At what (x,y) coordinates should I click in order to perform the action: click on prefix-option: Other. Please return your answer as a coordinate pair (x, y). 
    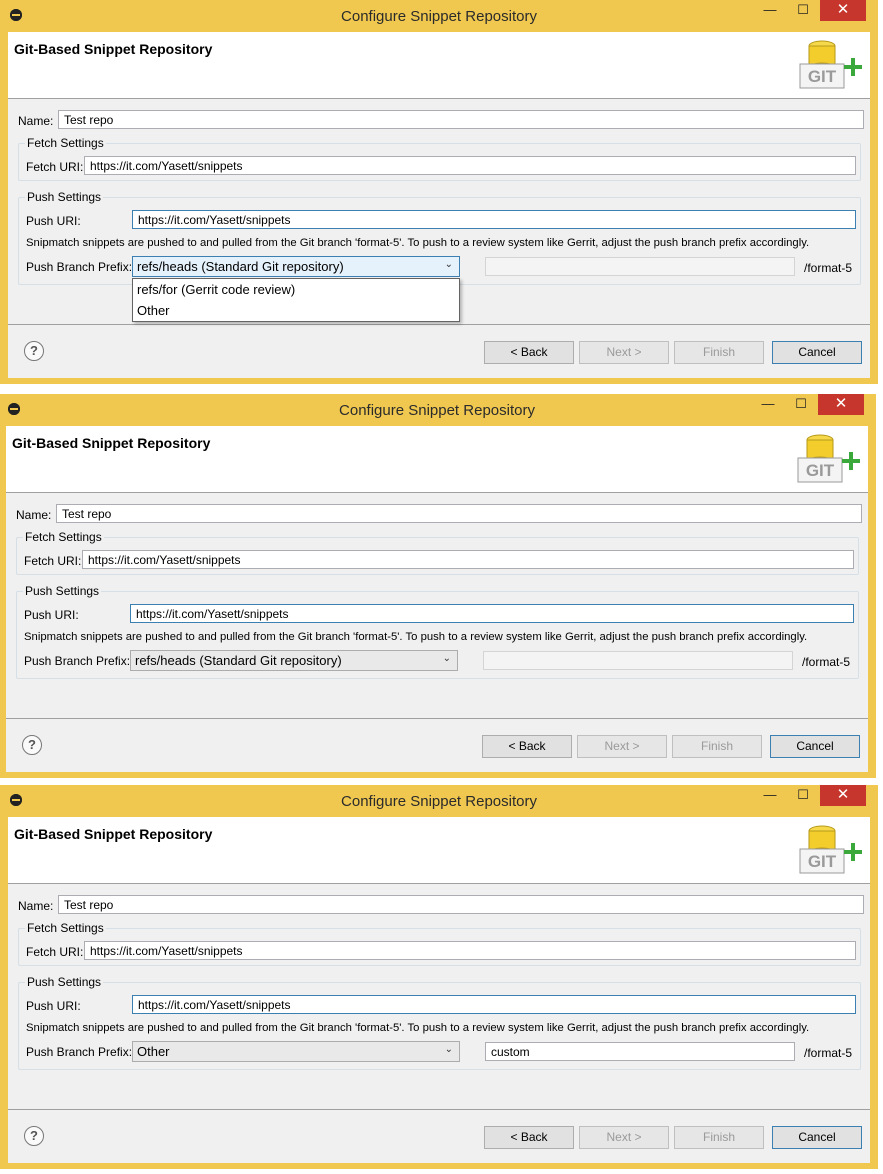
    Looking at the image, I should click on (296, 310).